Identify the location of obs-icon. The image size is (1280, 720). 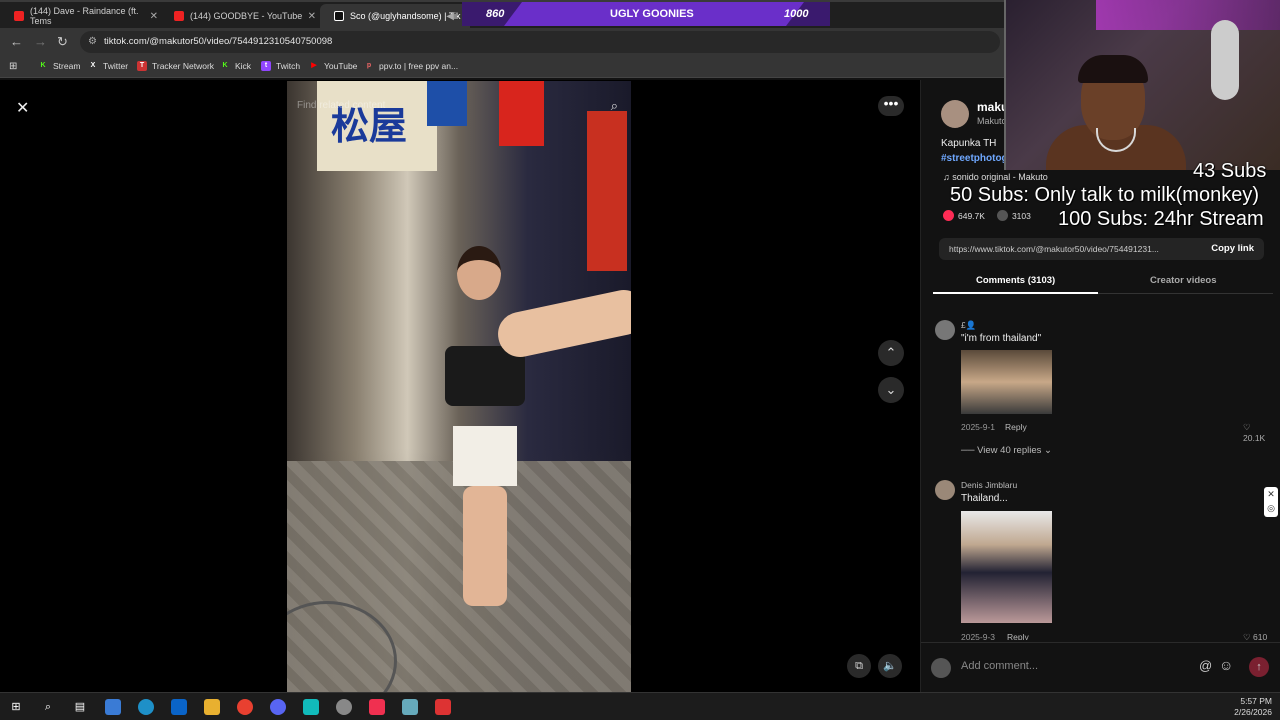
(344, 707).